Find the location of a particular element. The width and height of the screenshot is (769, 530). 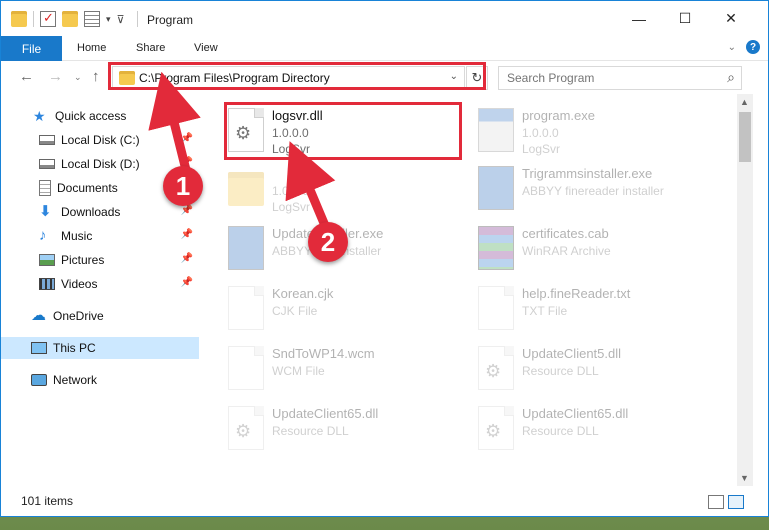

tiles-view-icon is located at coordinates (736, 502).